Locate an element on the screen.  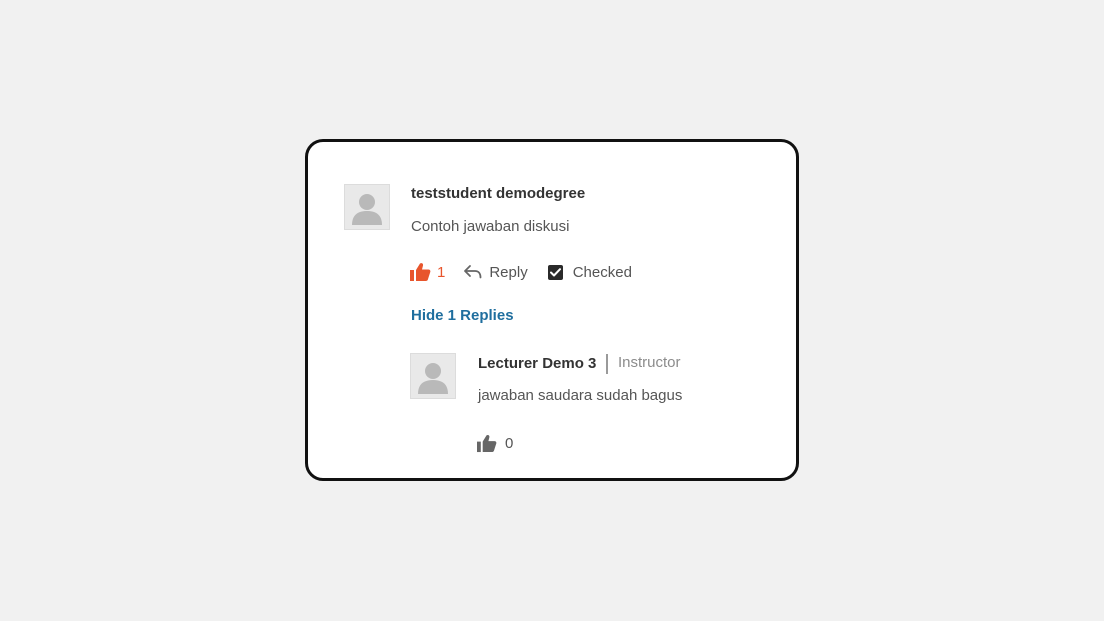
reply-button: Reply is located at coordinates (495, 272).